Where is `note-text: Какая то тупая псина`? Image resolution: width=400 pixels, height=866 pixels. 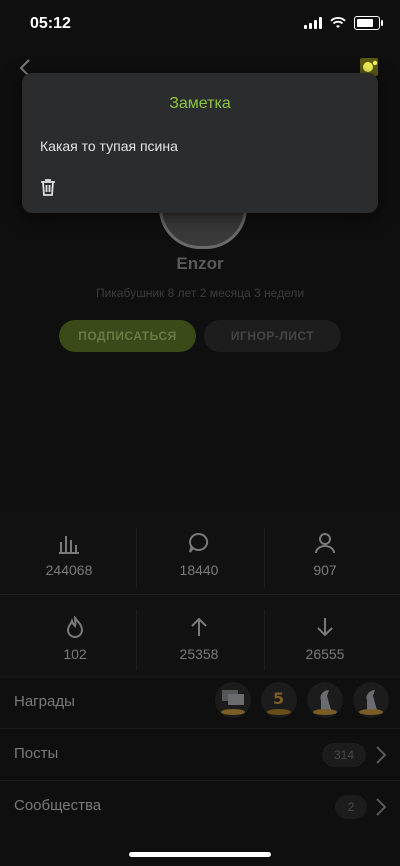
note-text: Какая то тупая псина is located at coordinates (109, 146).